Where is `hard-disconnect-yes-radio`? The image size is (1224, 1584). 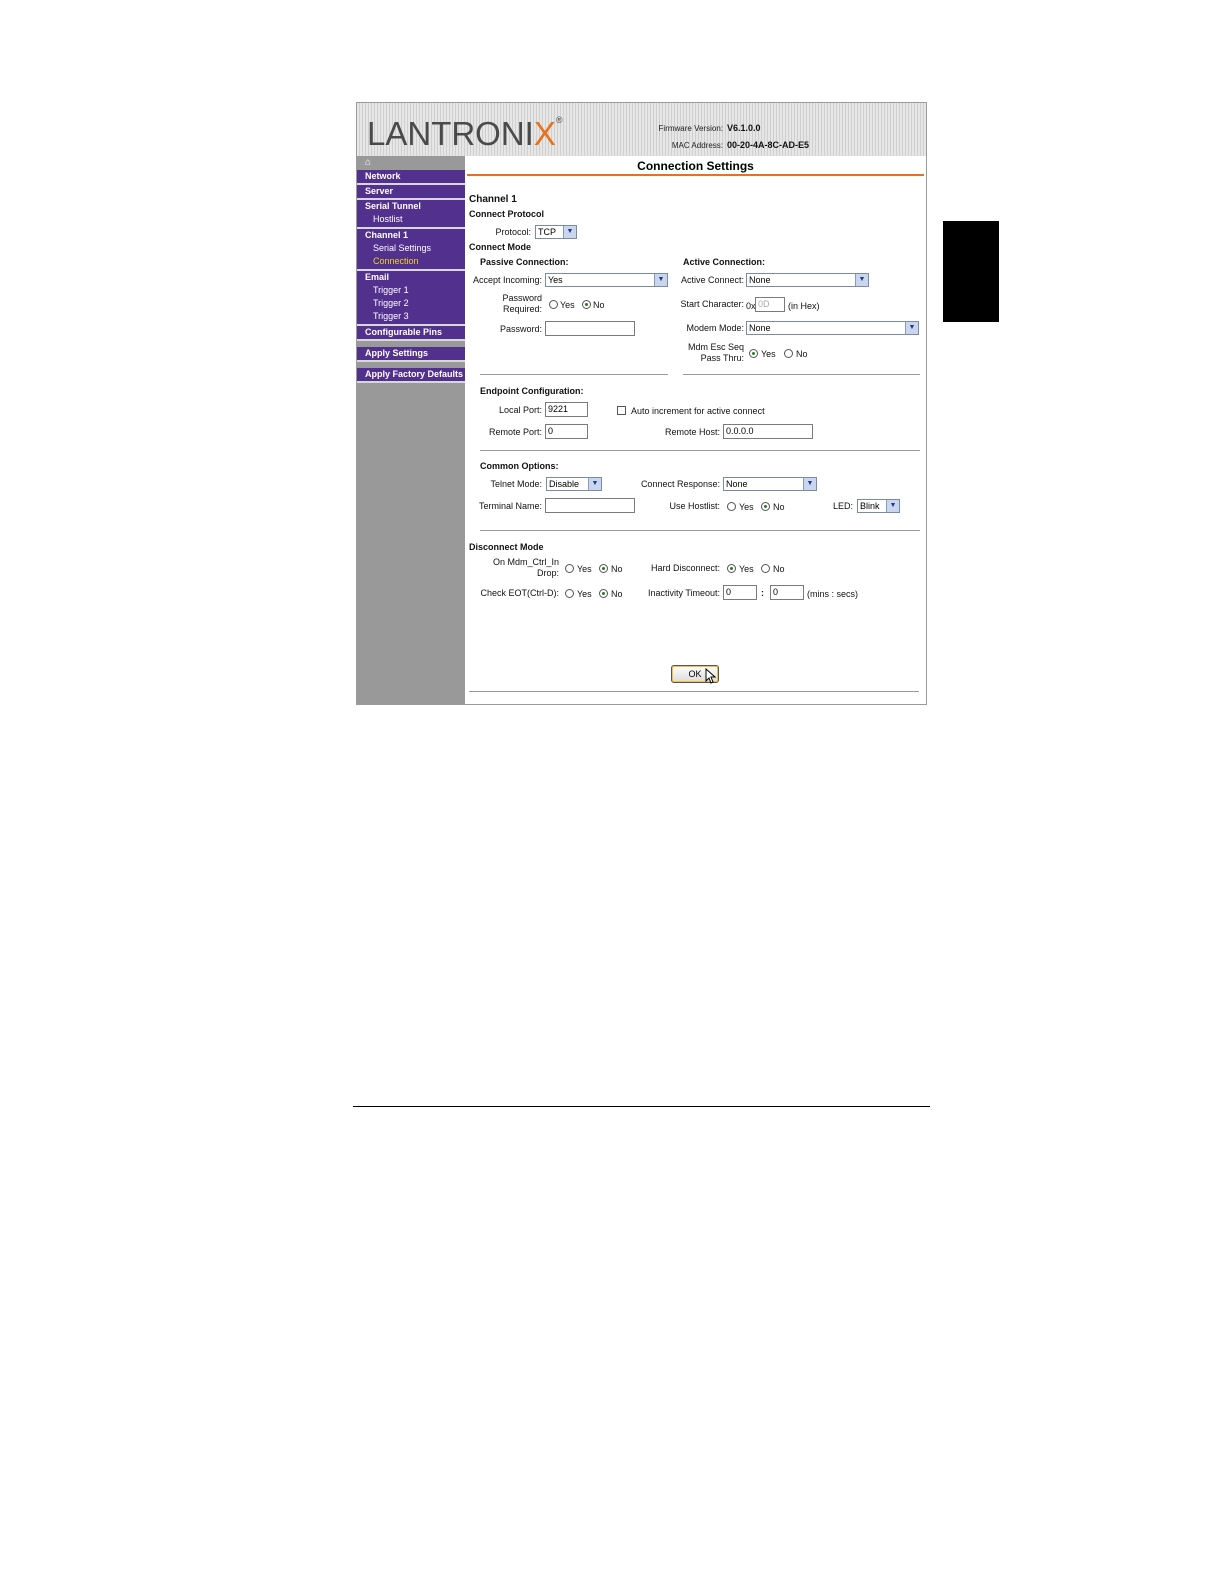 hard-disconnect-yes-radio is located at coordinates (731, 568).